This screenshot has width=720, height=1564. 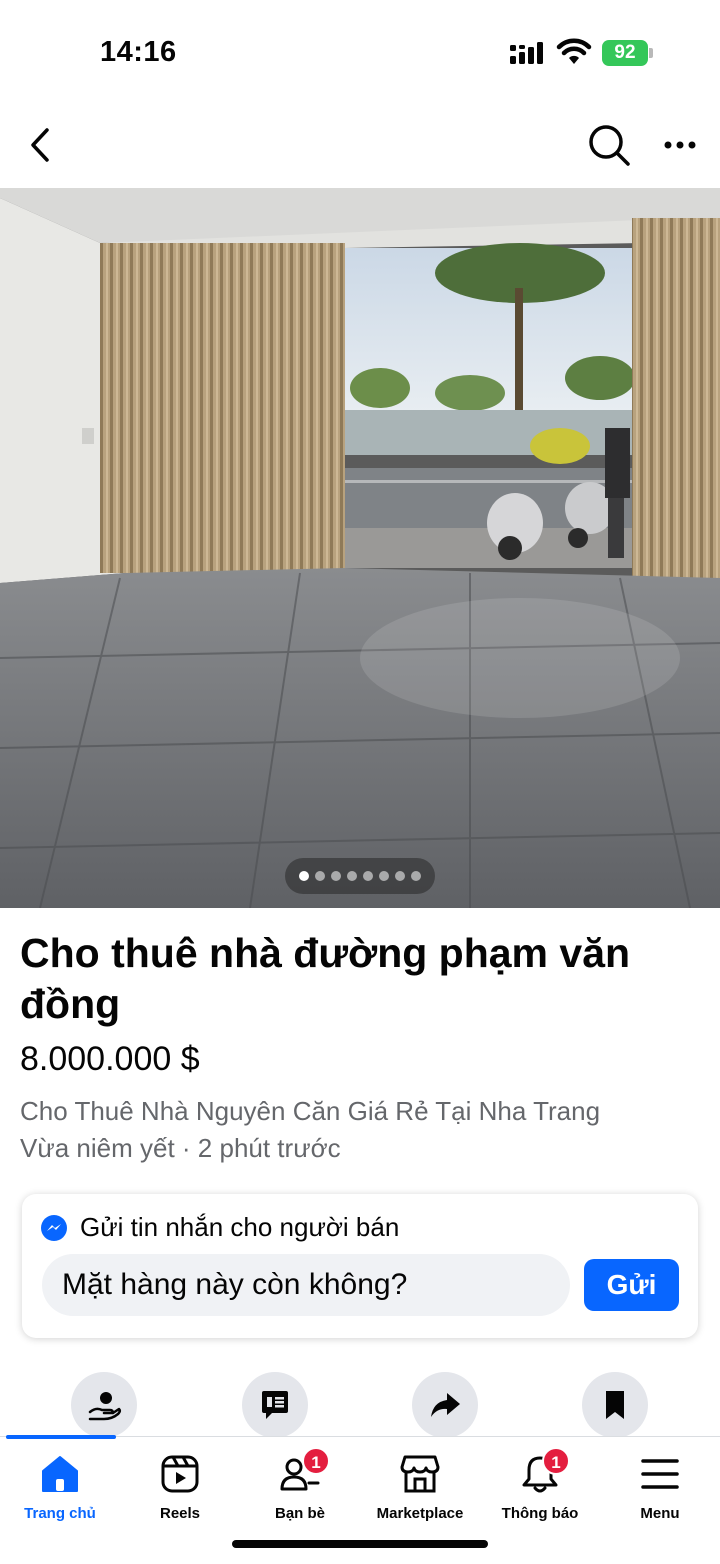 I want to click on offer-icon, so click(x=105, y=1406).